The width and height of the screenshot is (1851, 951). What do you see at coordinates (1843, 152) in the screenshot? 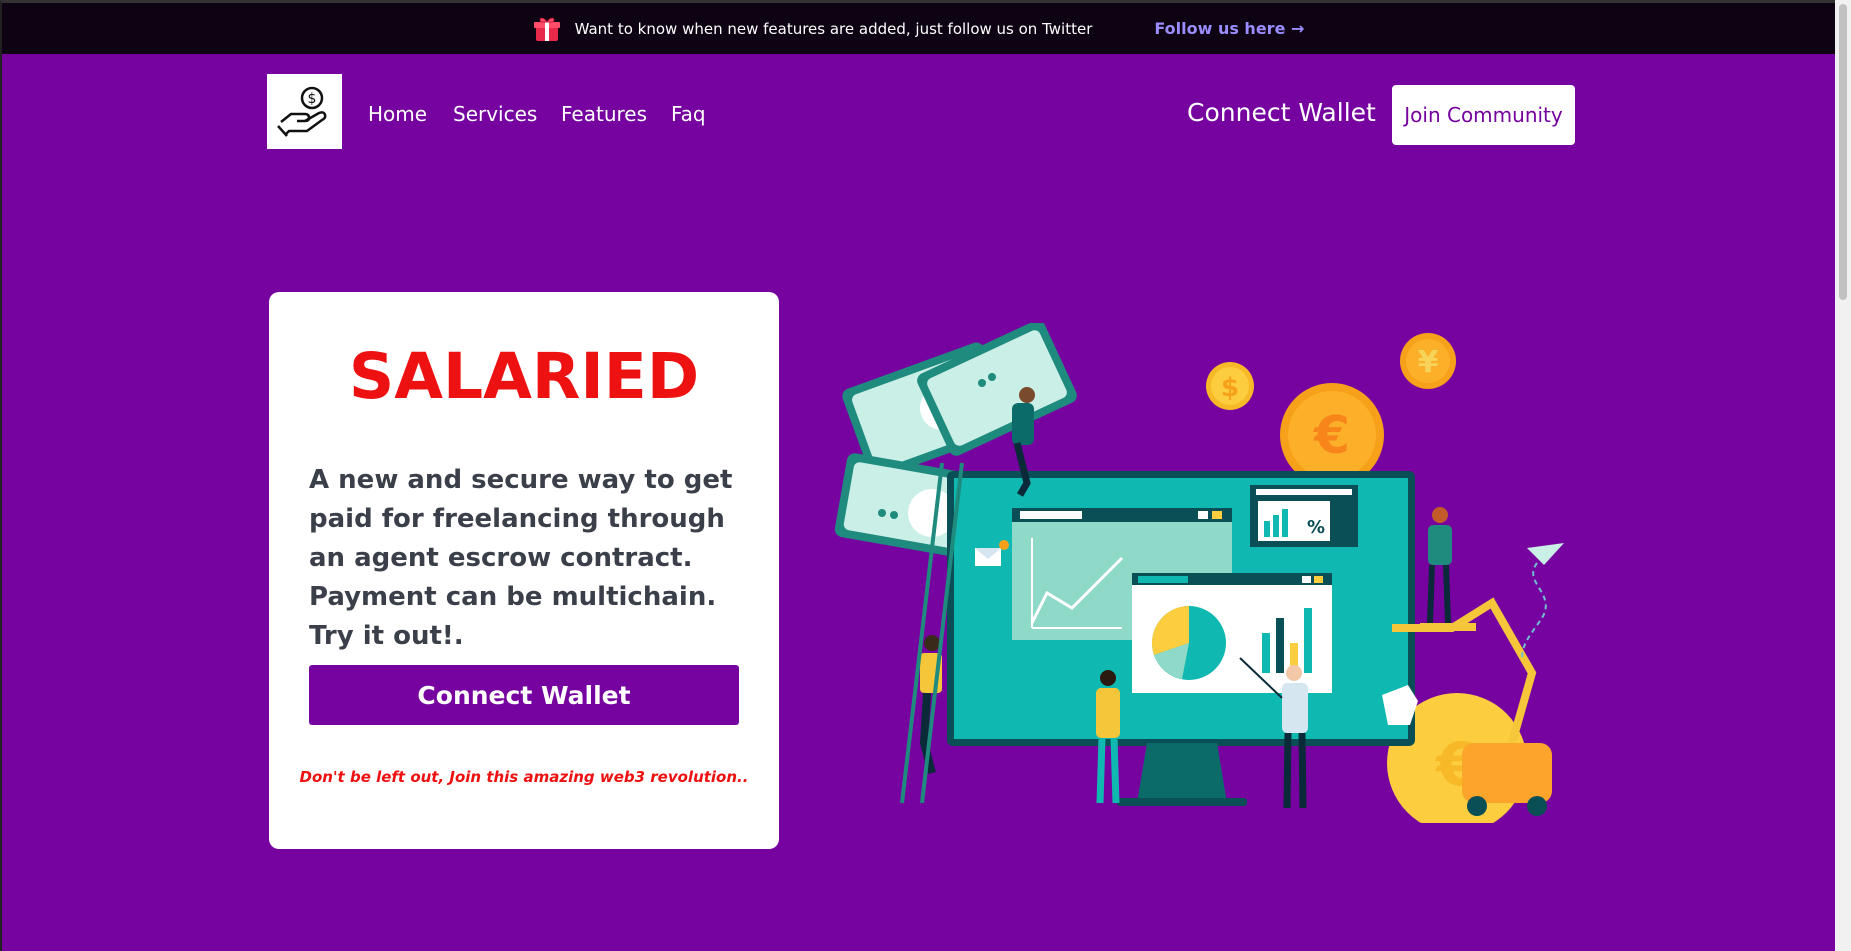
I see `scroll-thumb` at bounding box center [1843, 152].